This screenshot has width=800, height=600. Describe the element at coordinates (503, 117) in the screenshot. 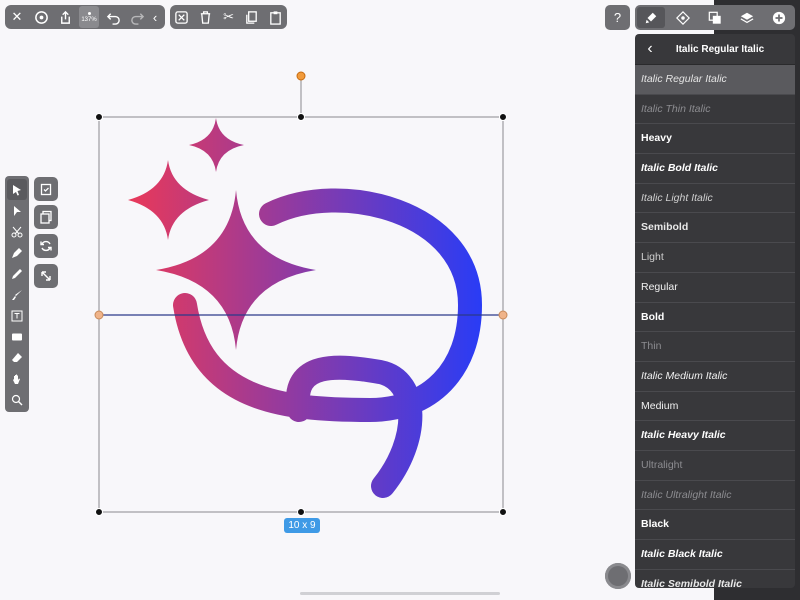

I see `resize-handle-top-right` at that location.